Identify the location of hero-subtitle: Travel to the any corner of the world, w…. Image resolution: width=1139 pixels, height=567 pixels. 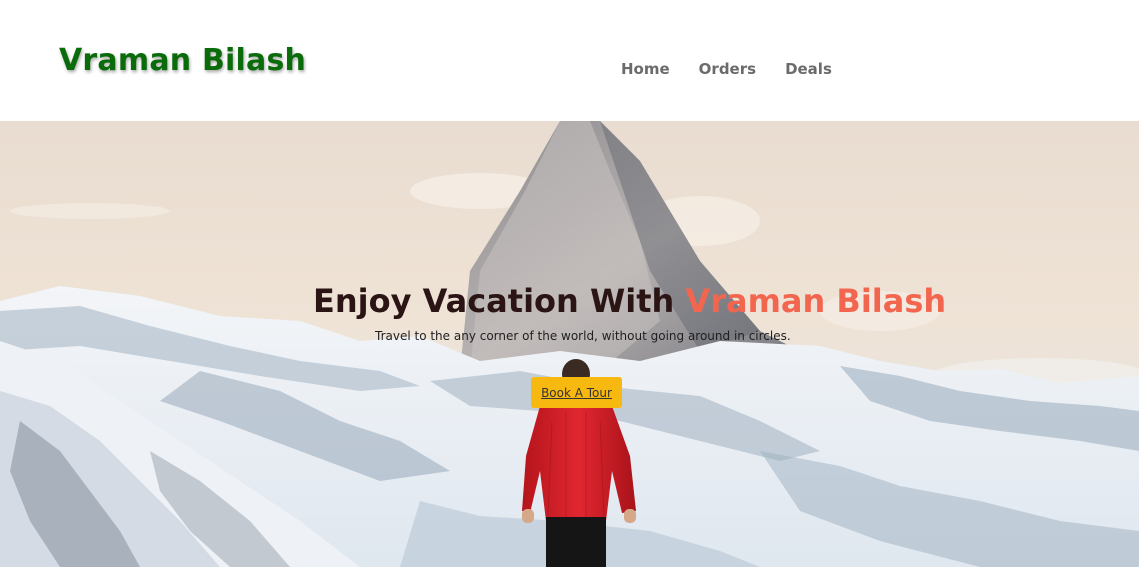
(583, 336).